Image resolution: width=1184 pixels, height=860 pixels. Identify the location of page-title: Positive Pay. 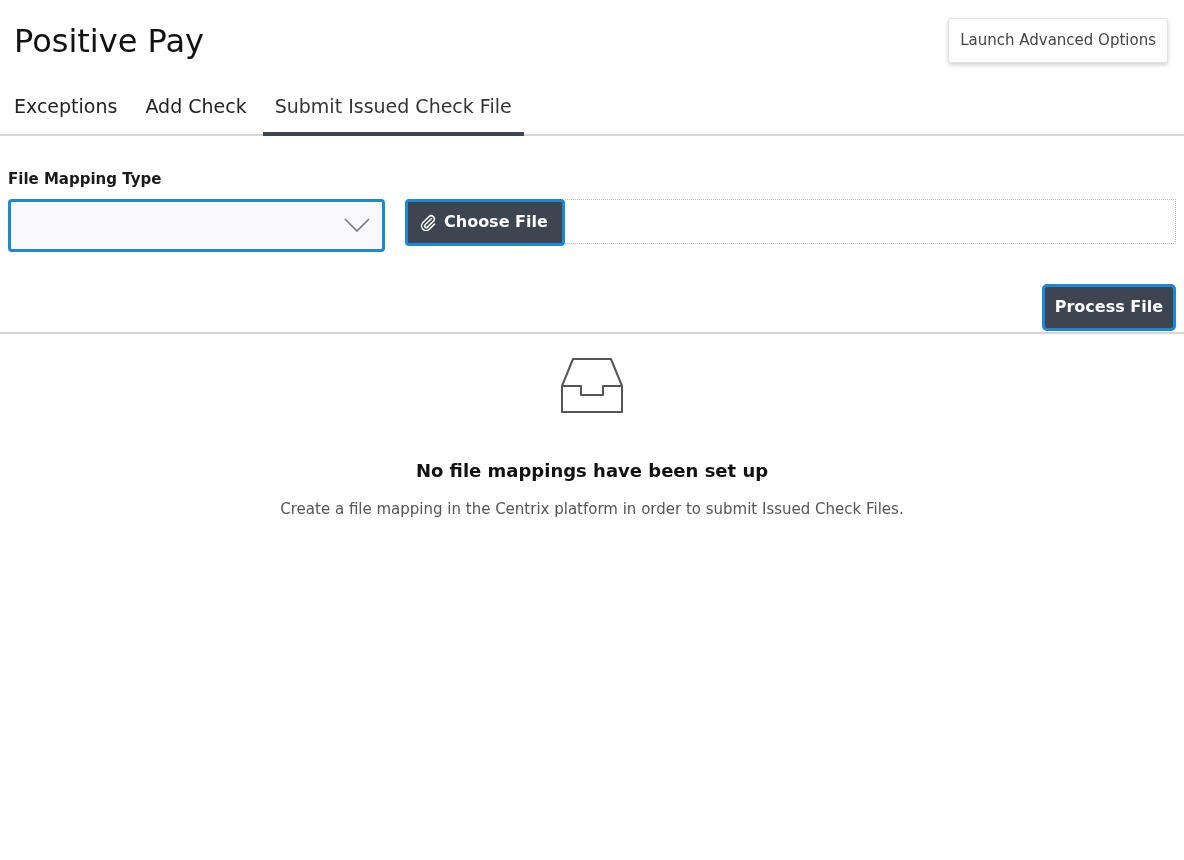
(109, 41).